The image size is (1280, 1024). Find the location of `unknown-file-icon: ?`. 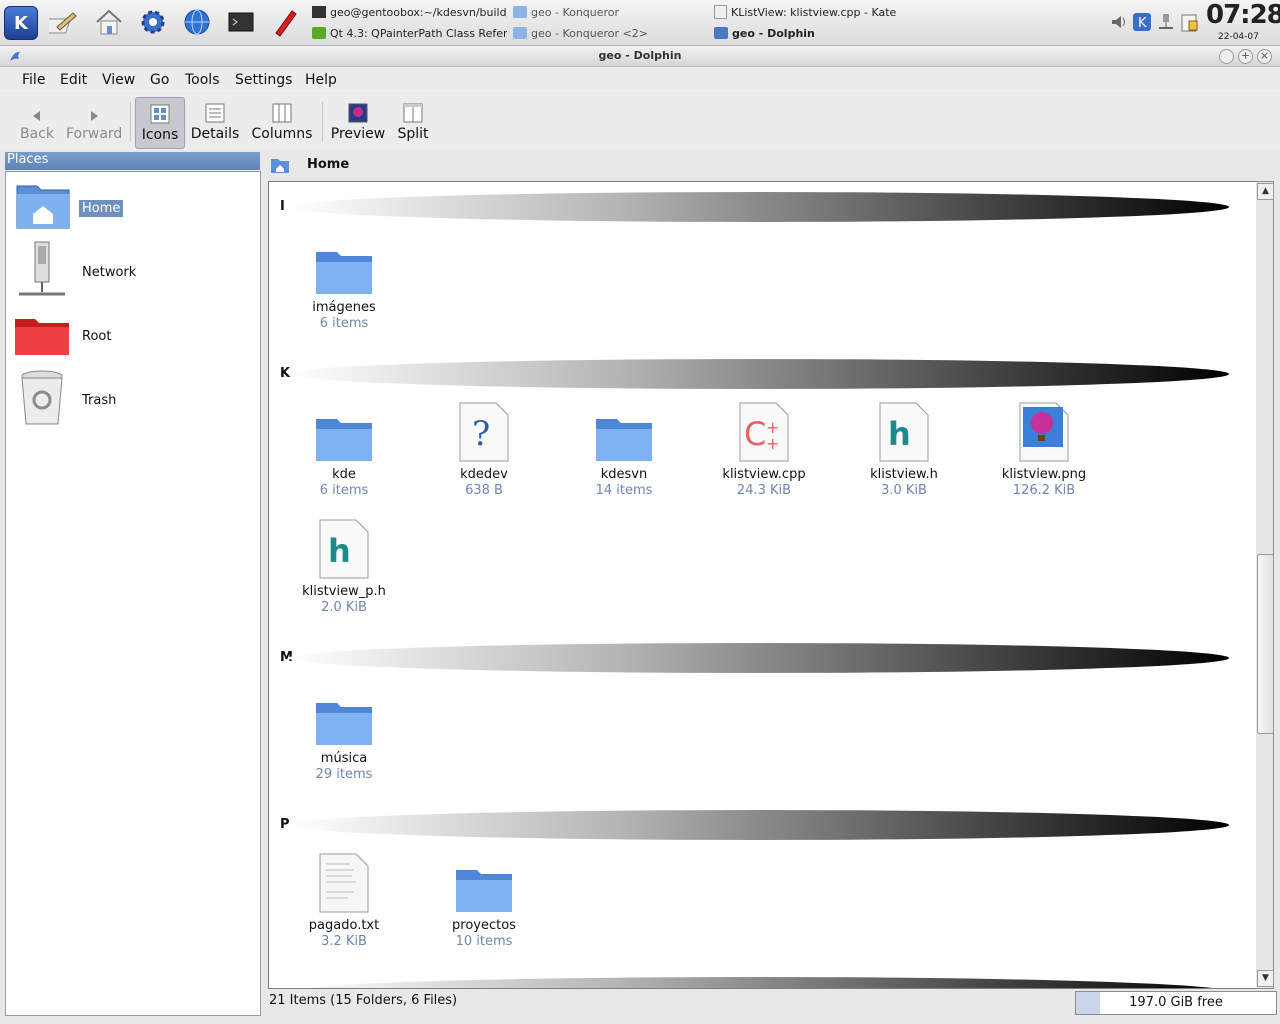

unknown-file-icon: ? is located at coordinates (484, 431).